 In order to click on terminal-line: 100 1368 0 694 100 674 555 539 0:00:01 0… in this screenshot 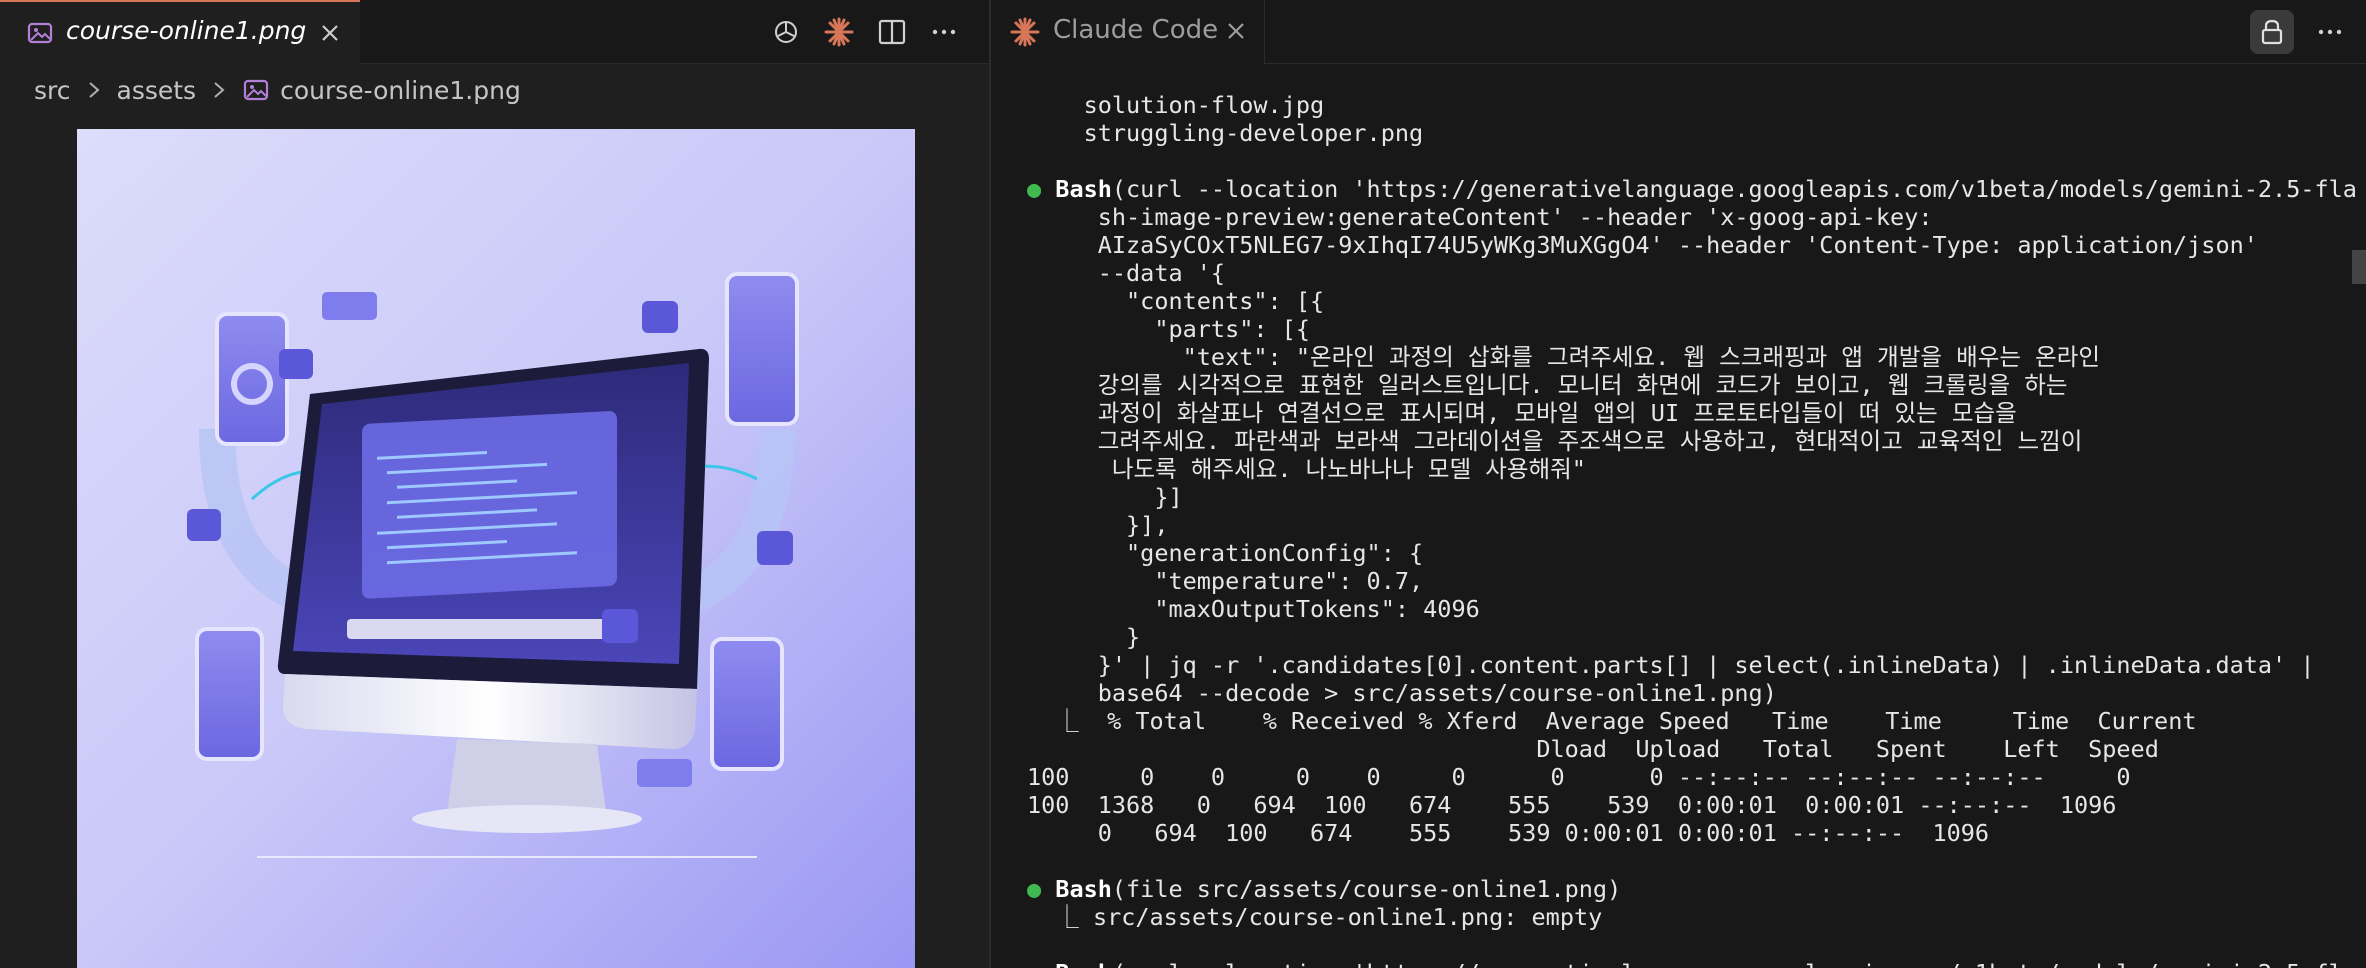, I will do `click(1571, 805)`.